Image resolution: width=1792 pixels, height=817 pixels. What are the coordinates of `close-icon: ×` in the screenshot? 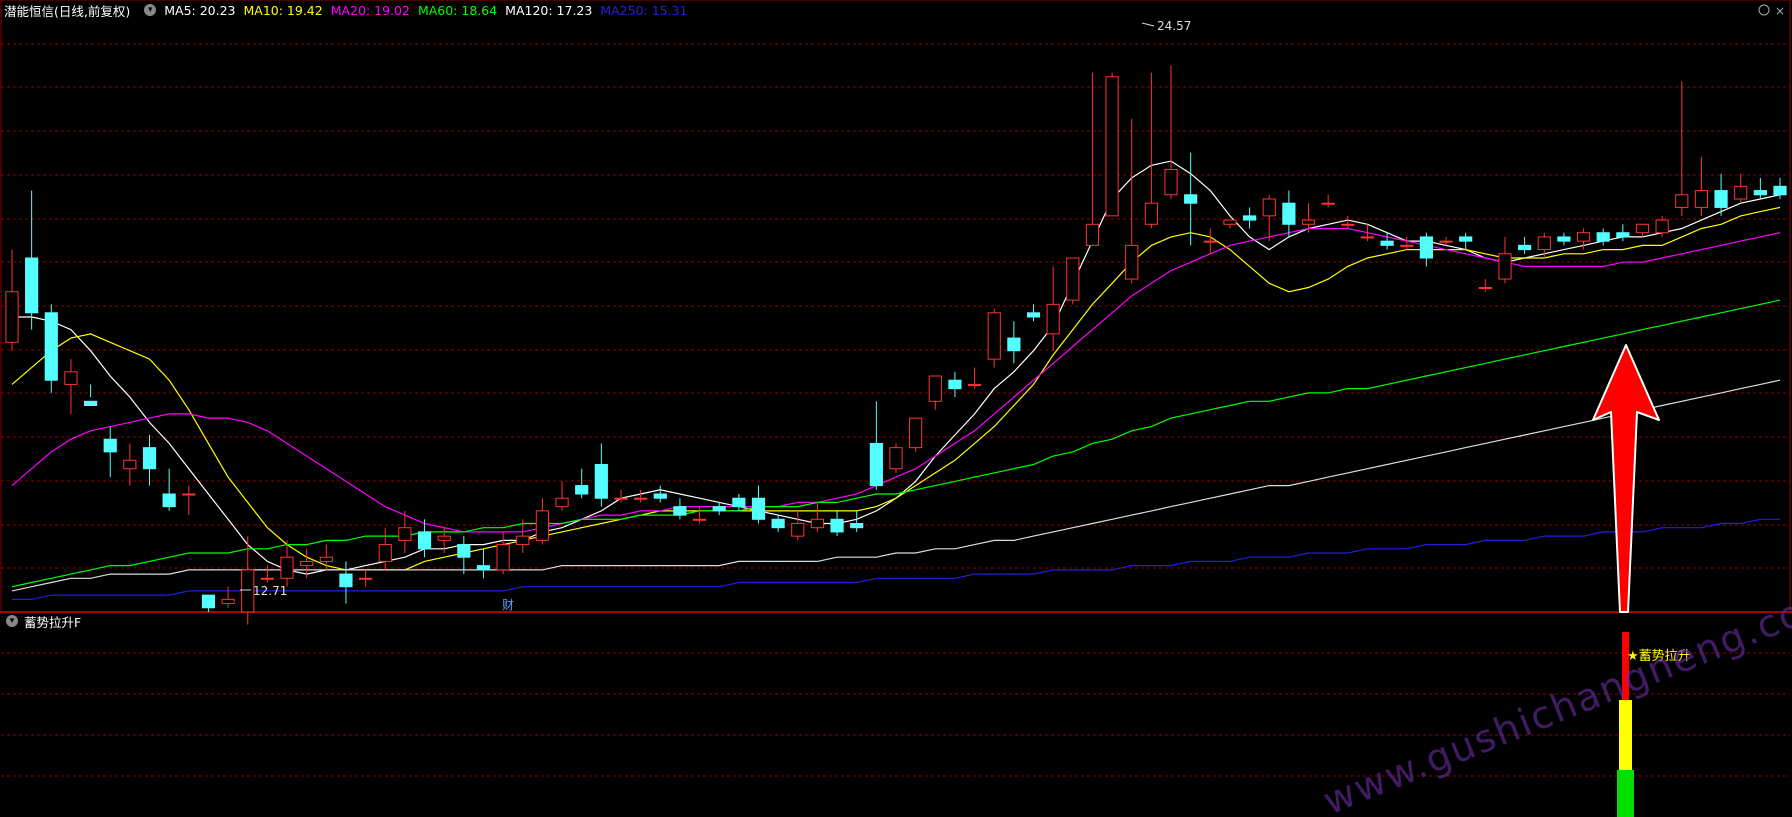 It's located at (1780, 11).